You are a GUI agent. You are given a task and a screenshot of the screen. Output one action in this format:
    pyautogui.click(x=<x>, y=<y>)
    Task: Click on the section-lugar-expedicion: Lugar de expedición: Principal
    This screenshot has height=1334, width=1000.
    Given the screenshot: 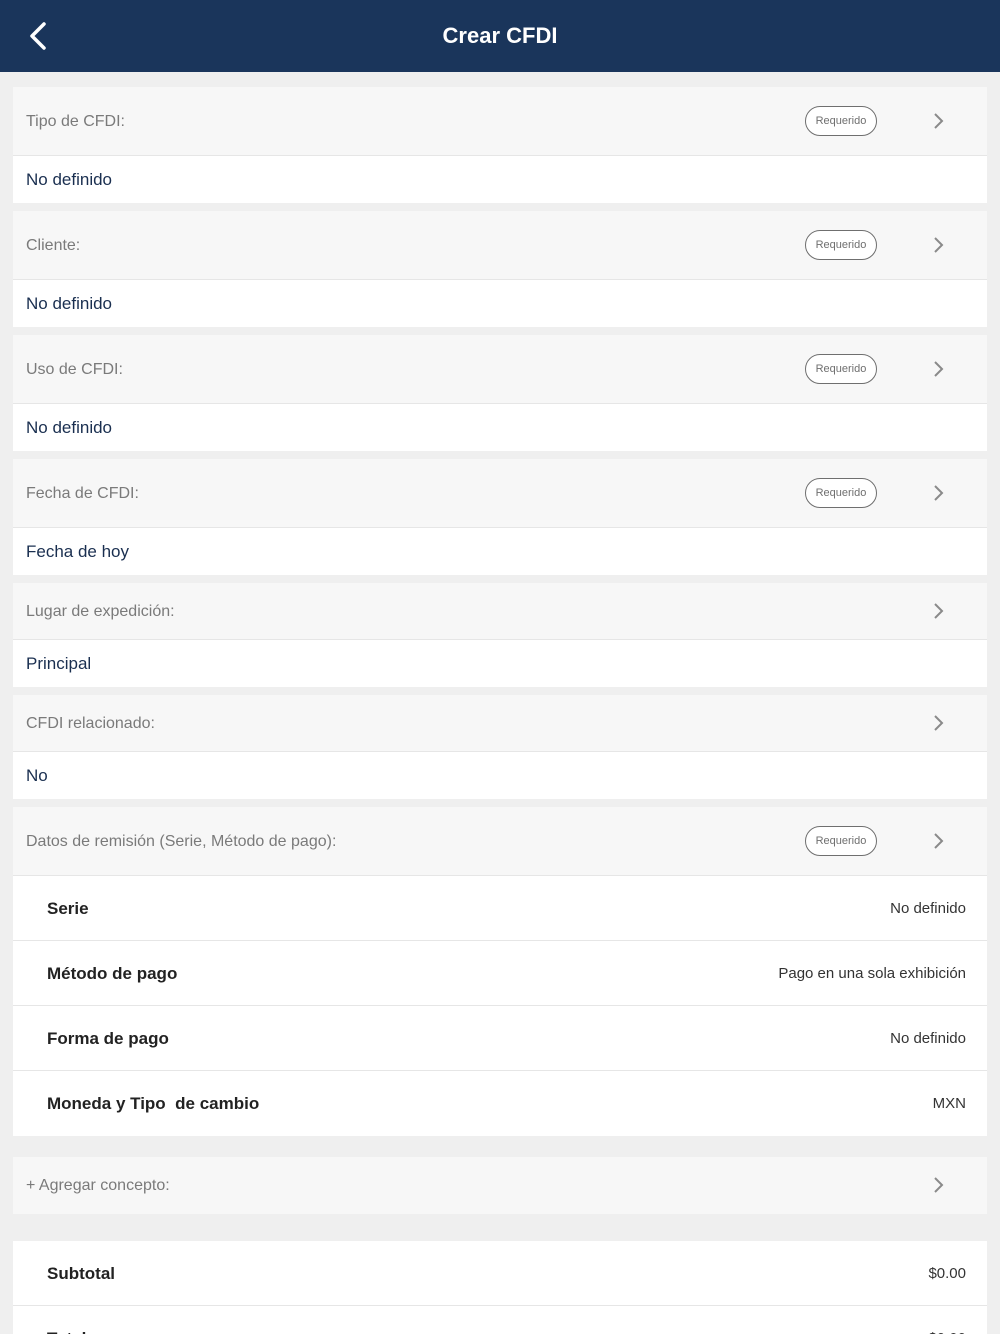 What is the action you would take?
    pyautogui.click(x=500, y=635)
    